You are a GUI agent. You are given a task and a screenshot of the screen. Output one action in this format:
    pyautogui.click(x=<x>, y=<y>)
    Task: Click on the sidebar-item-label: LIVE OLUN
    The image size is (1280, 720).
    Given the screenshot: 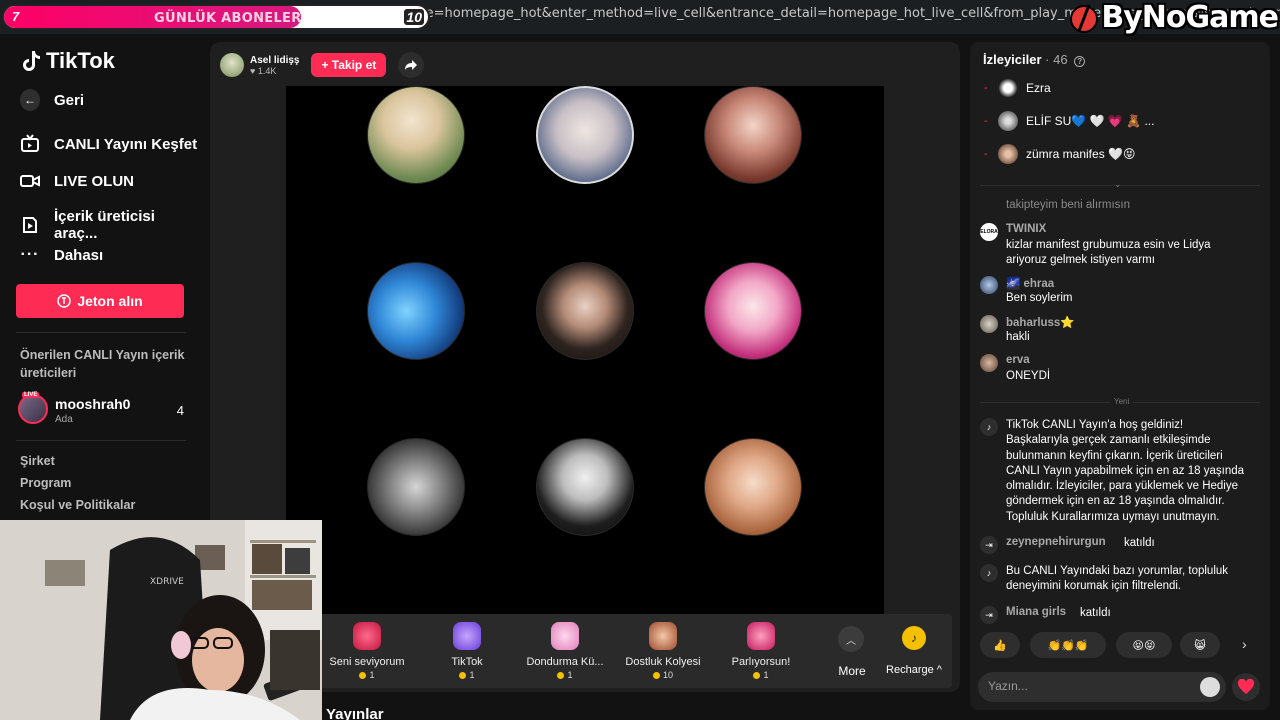 What is the action you would take?
    pyautogui.click(x=94, y=181)
    